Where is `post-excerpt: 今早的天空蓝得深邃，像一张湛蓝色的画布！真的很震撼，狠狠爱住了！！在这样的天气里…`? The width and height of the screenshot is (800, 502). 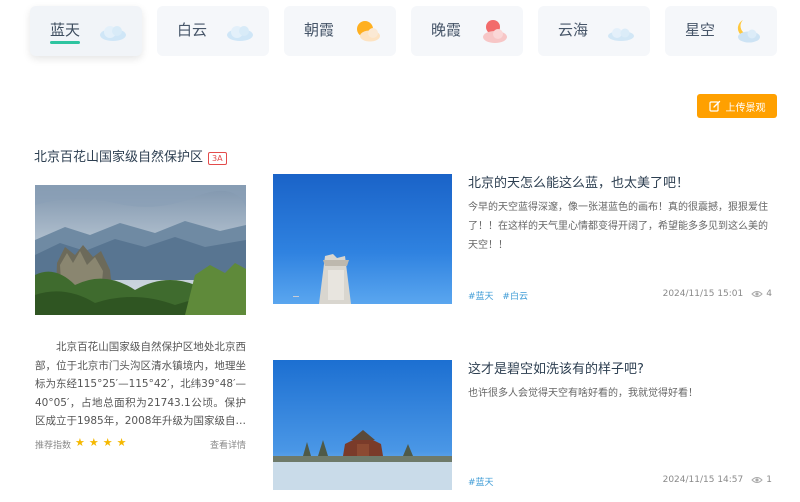 post-excerpt: 今早的天空蓝得深邃，像一张湛蓝色的画布！真的很震撼，狠狠爱住了！！在这样的天气里… is located at coordinates (618, 226).